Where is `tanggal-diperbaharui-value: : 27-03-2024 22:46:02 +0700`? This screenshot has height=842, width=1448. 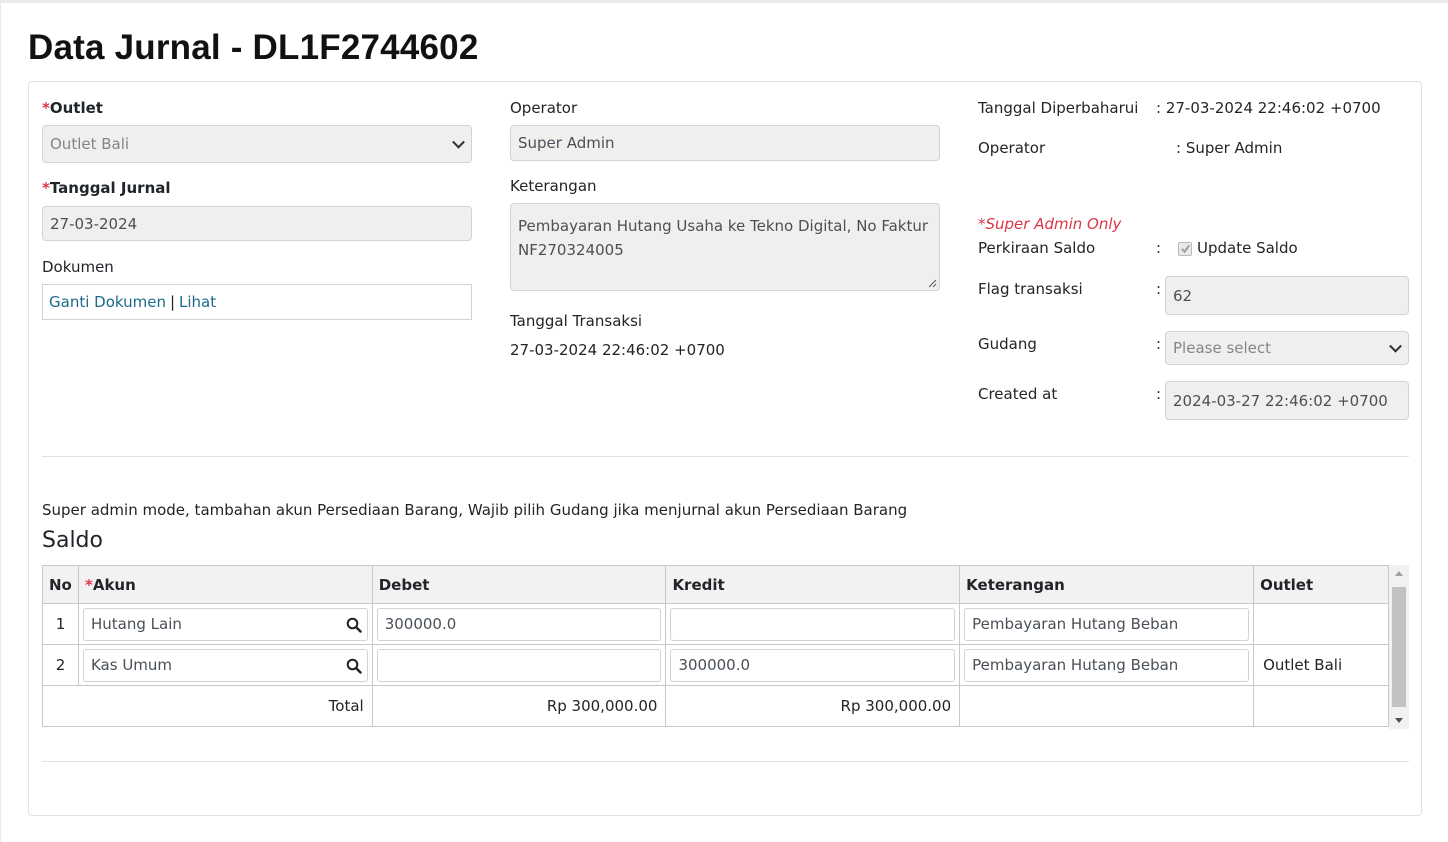 tanggal-diperbaharui-value: : 27-03-2024 22:46:02 +0700 is located at coordinates (1268, 108).